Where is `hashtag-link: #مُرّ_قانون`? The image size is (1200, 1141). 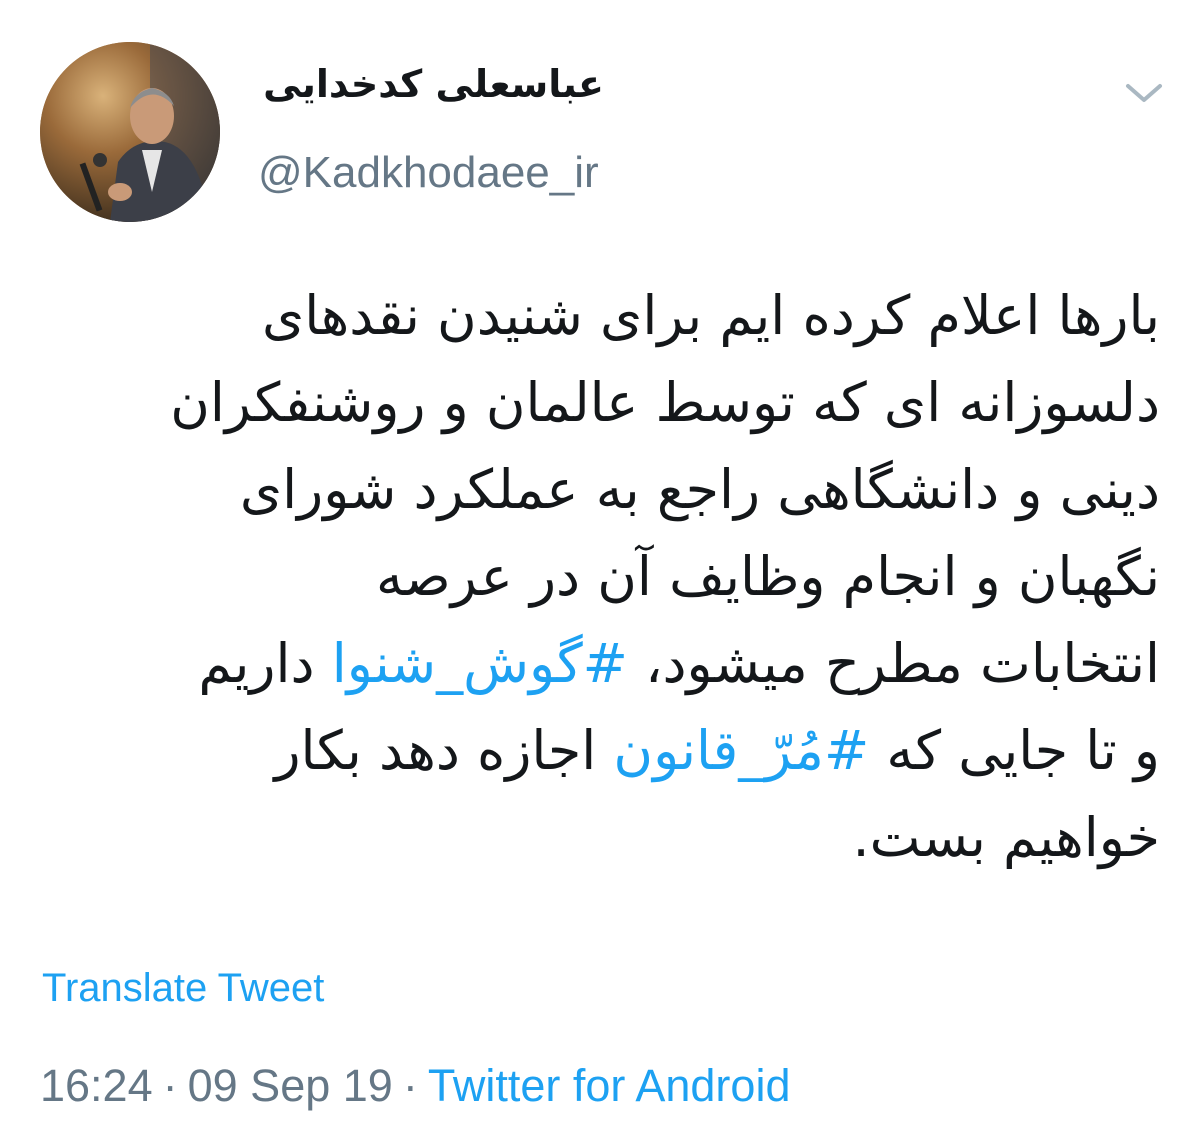
hashtag-link: #مُرّ_قانون is located at coordinates (741, 750).